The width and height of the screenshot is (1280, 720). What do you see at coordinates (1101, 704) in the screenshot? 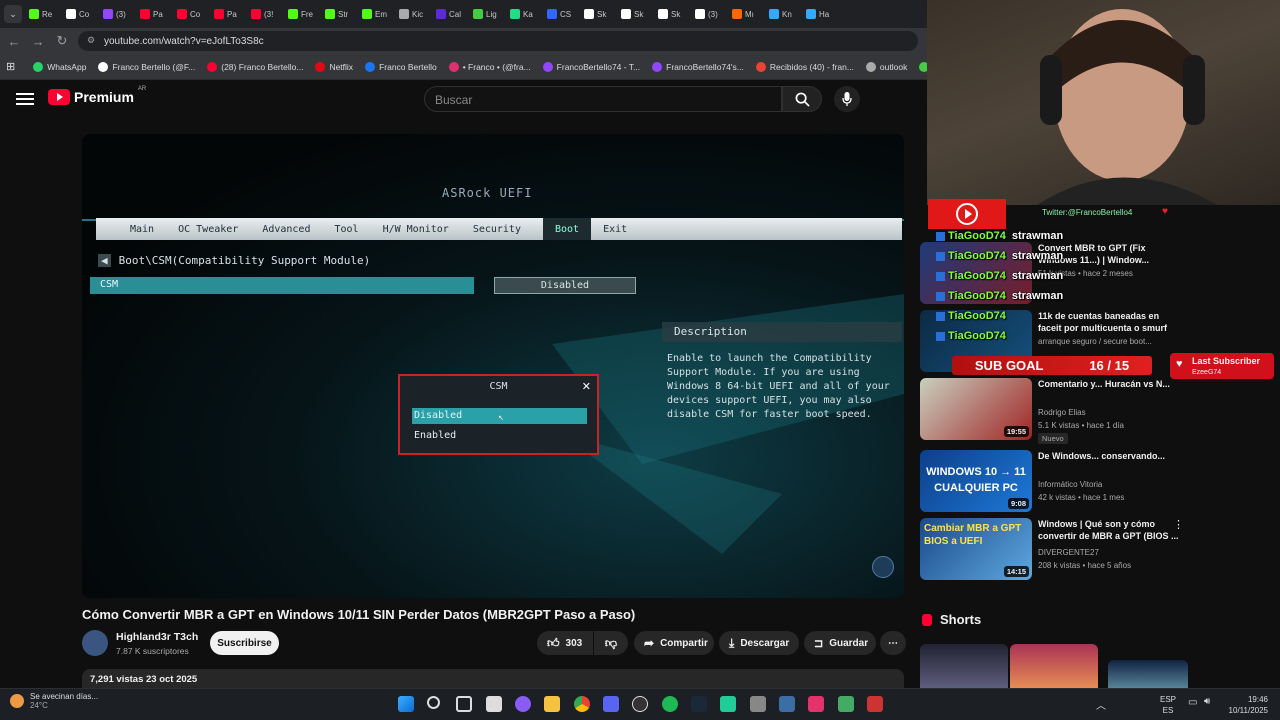
I see `tray-chevron-icon: ︿` at bounding box center [1101, 704].